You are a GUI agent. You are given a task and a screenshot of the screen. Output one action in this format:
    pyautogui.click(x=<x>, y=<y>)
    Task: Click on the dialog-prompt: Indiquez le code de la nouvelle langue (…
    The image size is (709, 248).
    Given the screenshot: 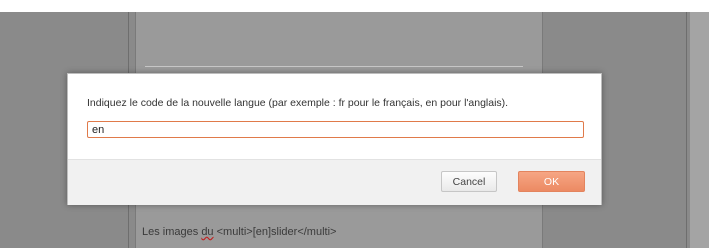 What is the action you would take?
    pyautogui.click(x=298, y=103)
    